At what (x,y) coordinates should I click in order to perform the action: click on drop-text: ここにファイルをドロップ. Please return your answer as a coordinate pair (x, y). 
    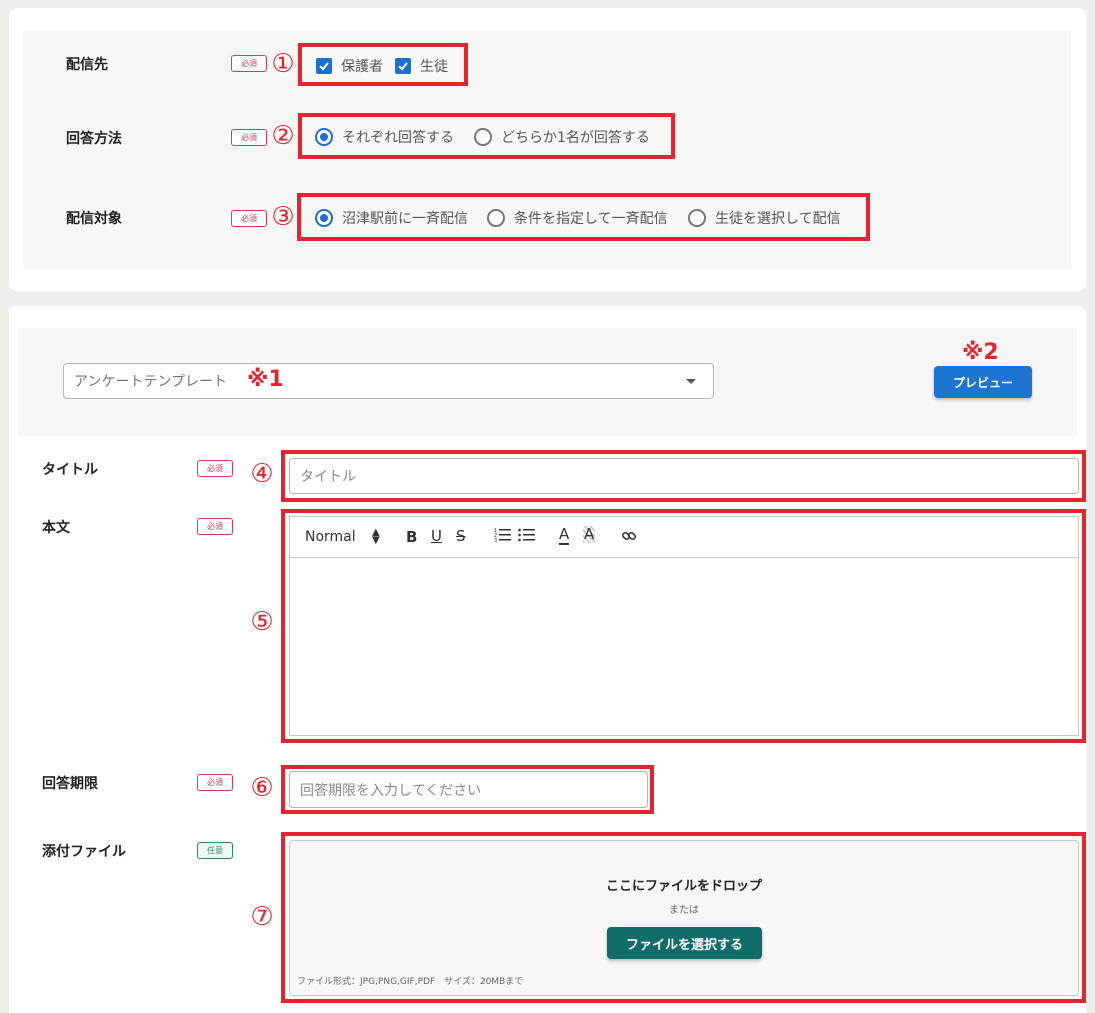
    Looking at the image, I should click on (683, 886).